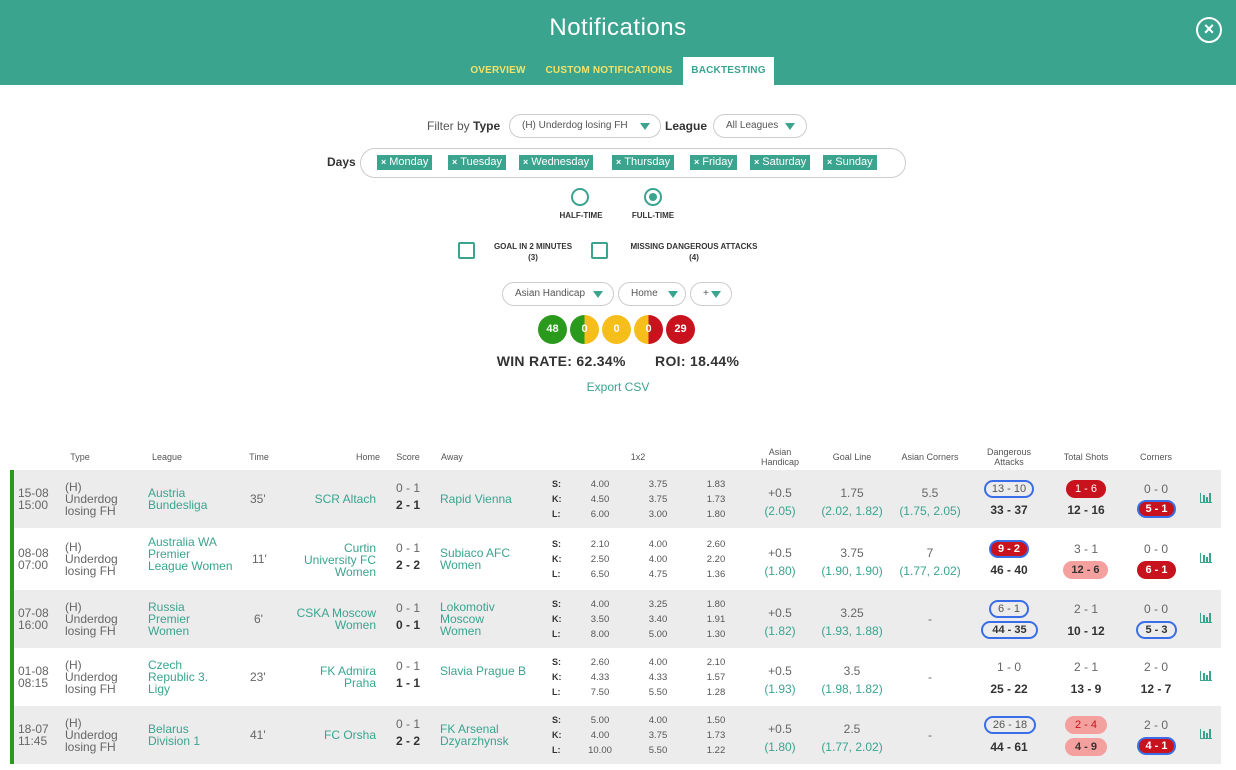  Describe the element at coordinates (600, 692) in the screenshot. I see `odds-value: 7.50` at that location.